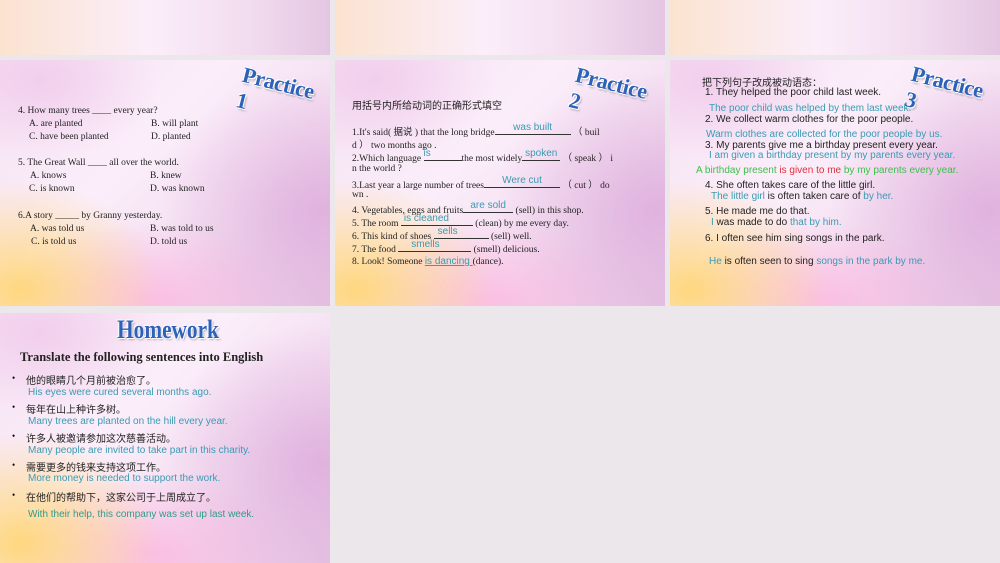  I want to click on answer: I was made to do that by him., so click(776, 222).